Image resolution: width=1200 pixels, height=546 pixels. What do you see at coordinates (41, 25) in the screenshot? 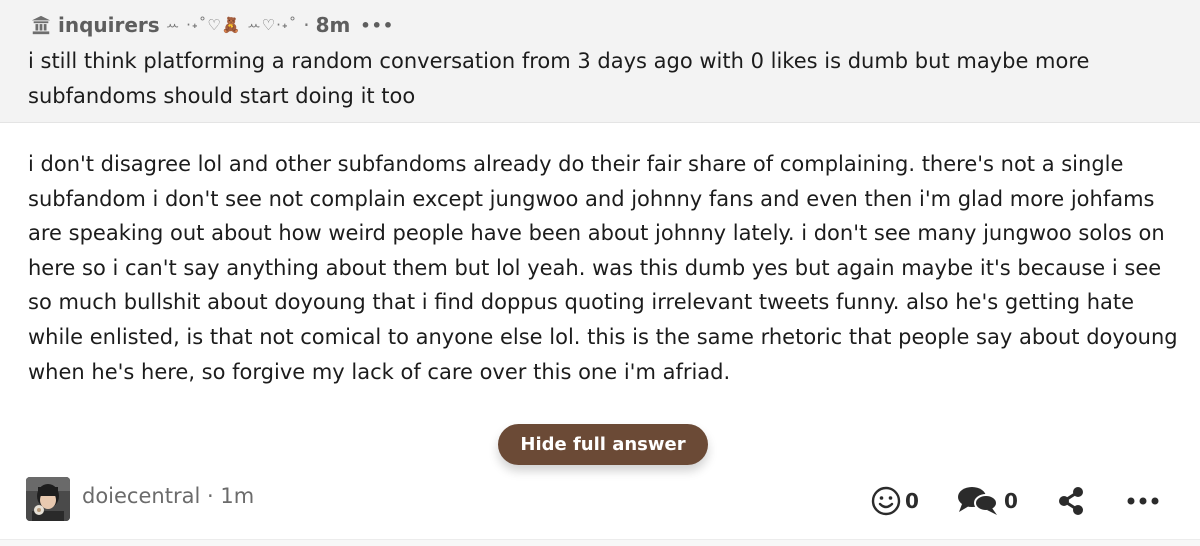
I see `pavilion-user-icon` at bounding box center [41, 25].